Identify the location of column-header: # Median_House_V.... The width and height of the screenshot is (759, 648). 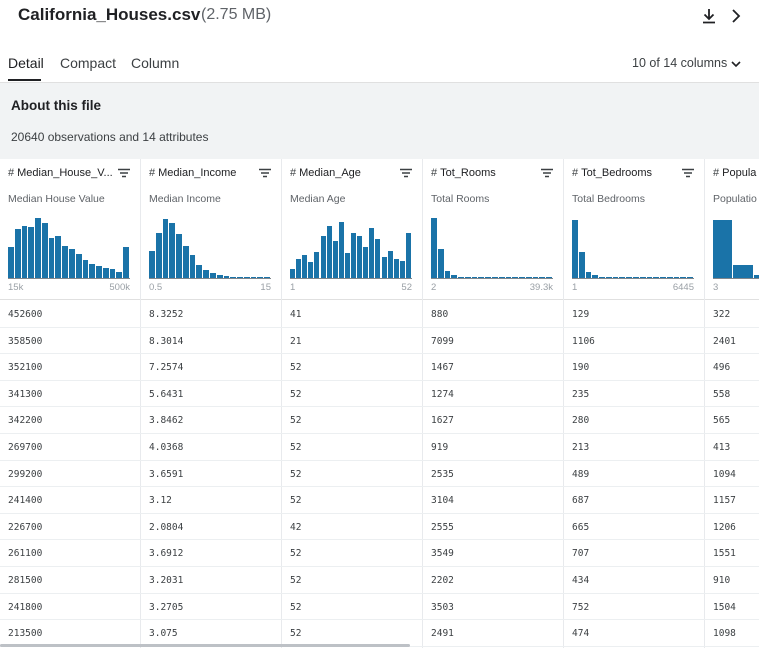
(70, 172).